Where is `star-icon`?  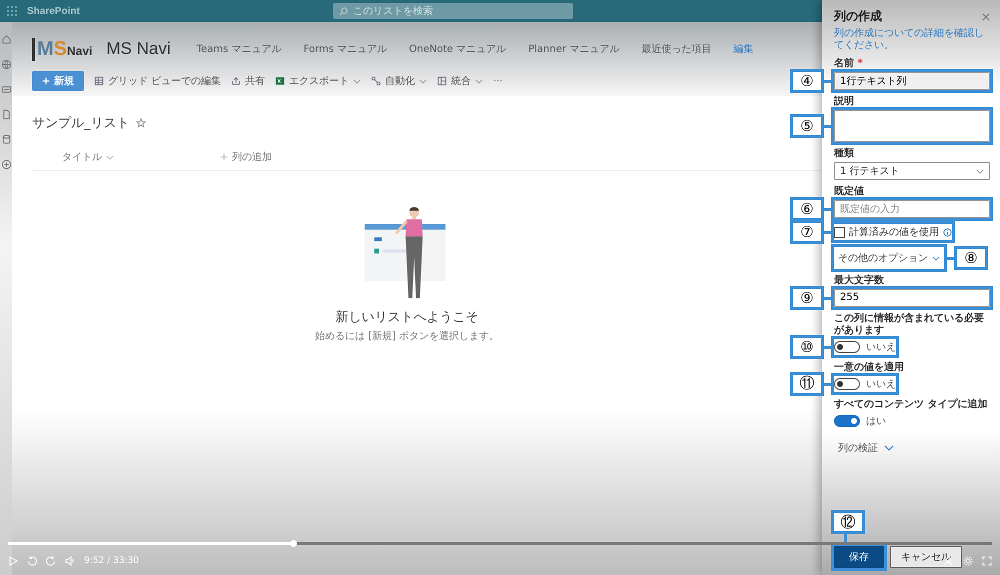 star-icon is located at coordinates (141, 123).